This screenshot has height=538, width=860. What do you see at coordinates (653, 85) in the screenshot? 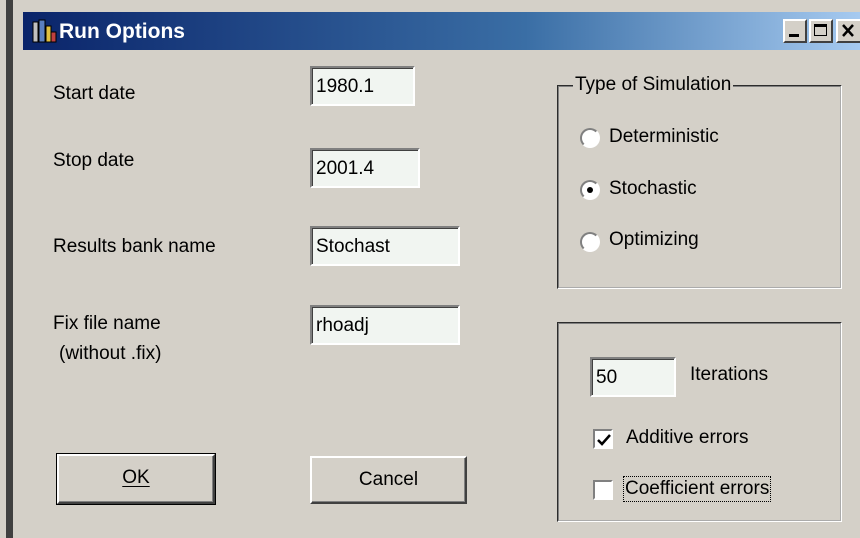
I see `simulation-type-title: Type of Simulation` at bounding box center [653, 85].